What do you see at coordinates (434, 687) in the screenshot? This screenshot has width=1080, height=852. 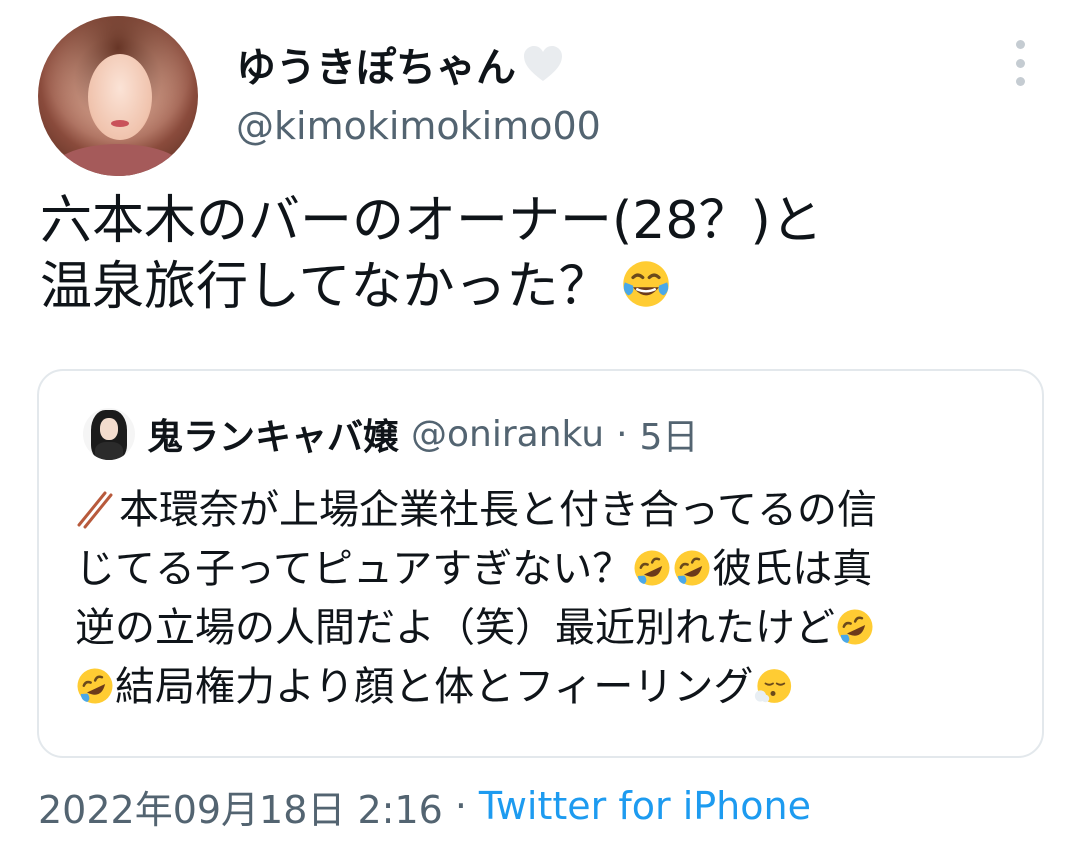 I see `quoted-text: 結局権力より顔と体とフィーリング` at bounding box center [434, 687].